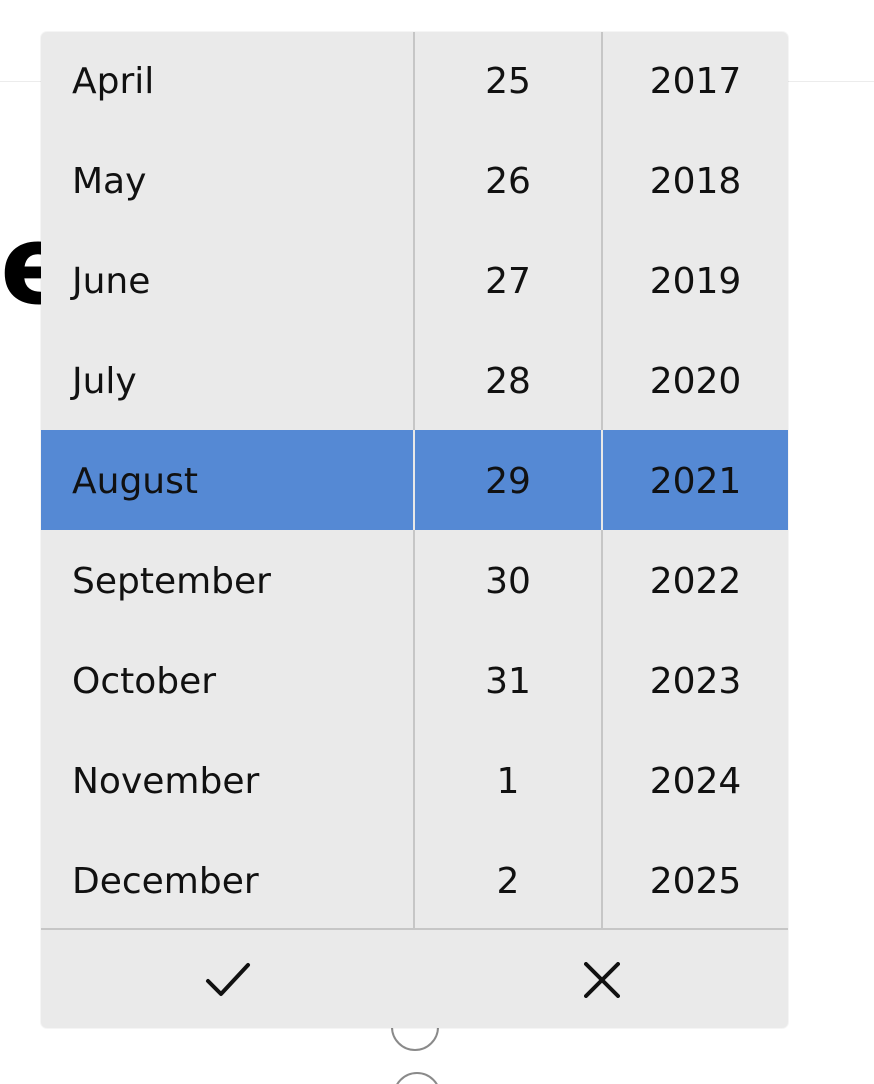 This screenshot has width=874, height=1084. Describe the element at coordinates (227, 882) in the screenshot. I see `month-item: December` at that location.